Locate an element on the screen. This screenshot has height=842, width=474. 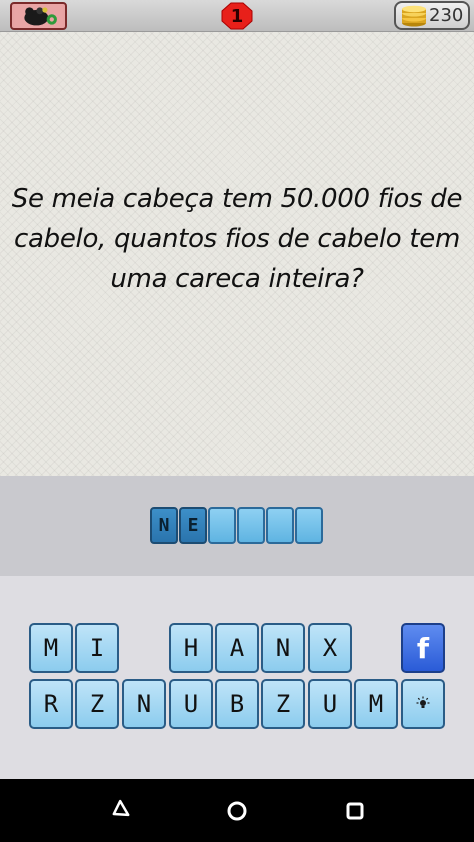
hint-button is located at coordinates (423, 704).